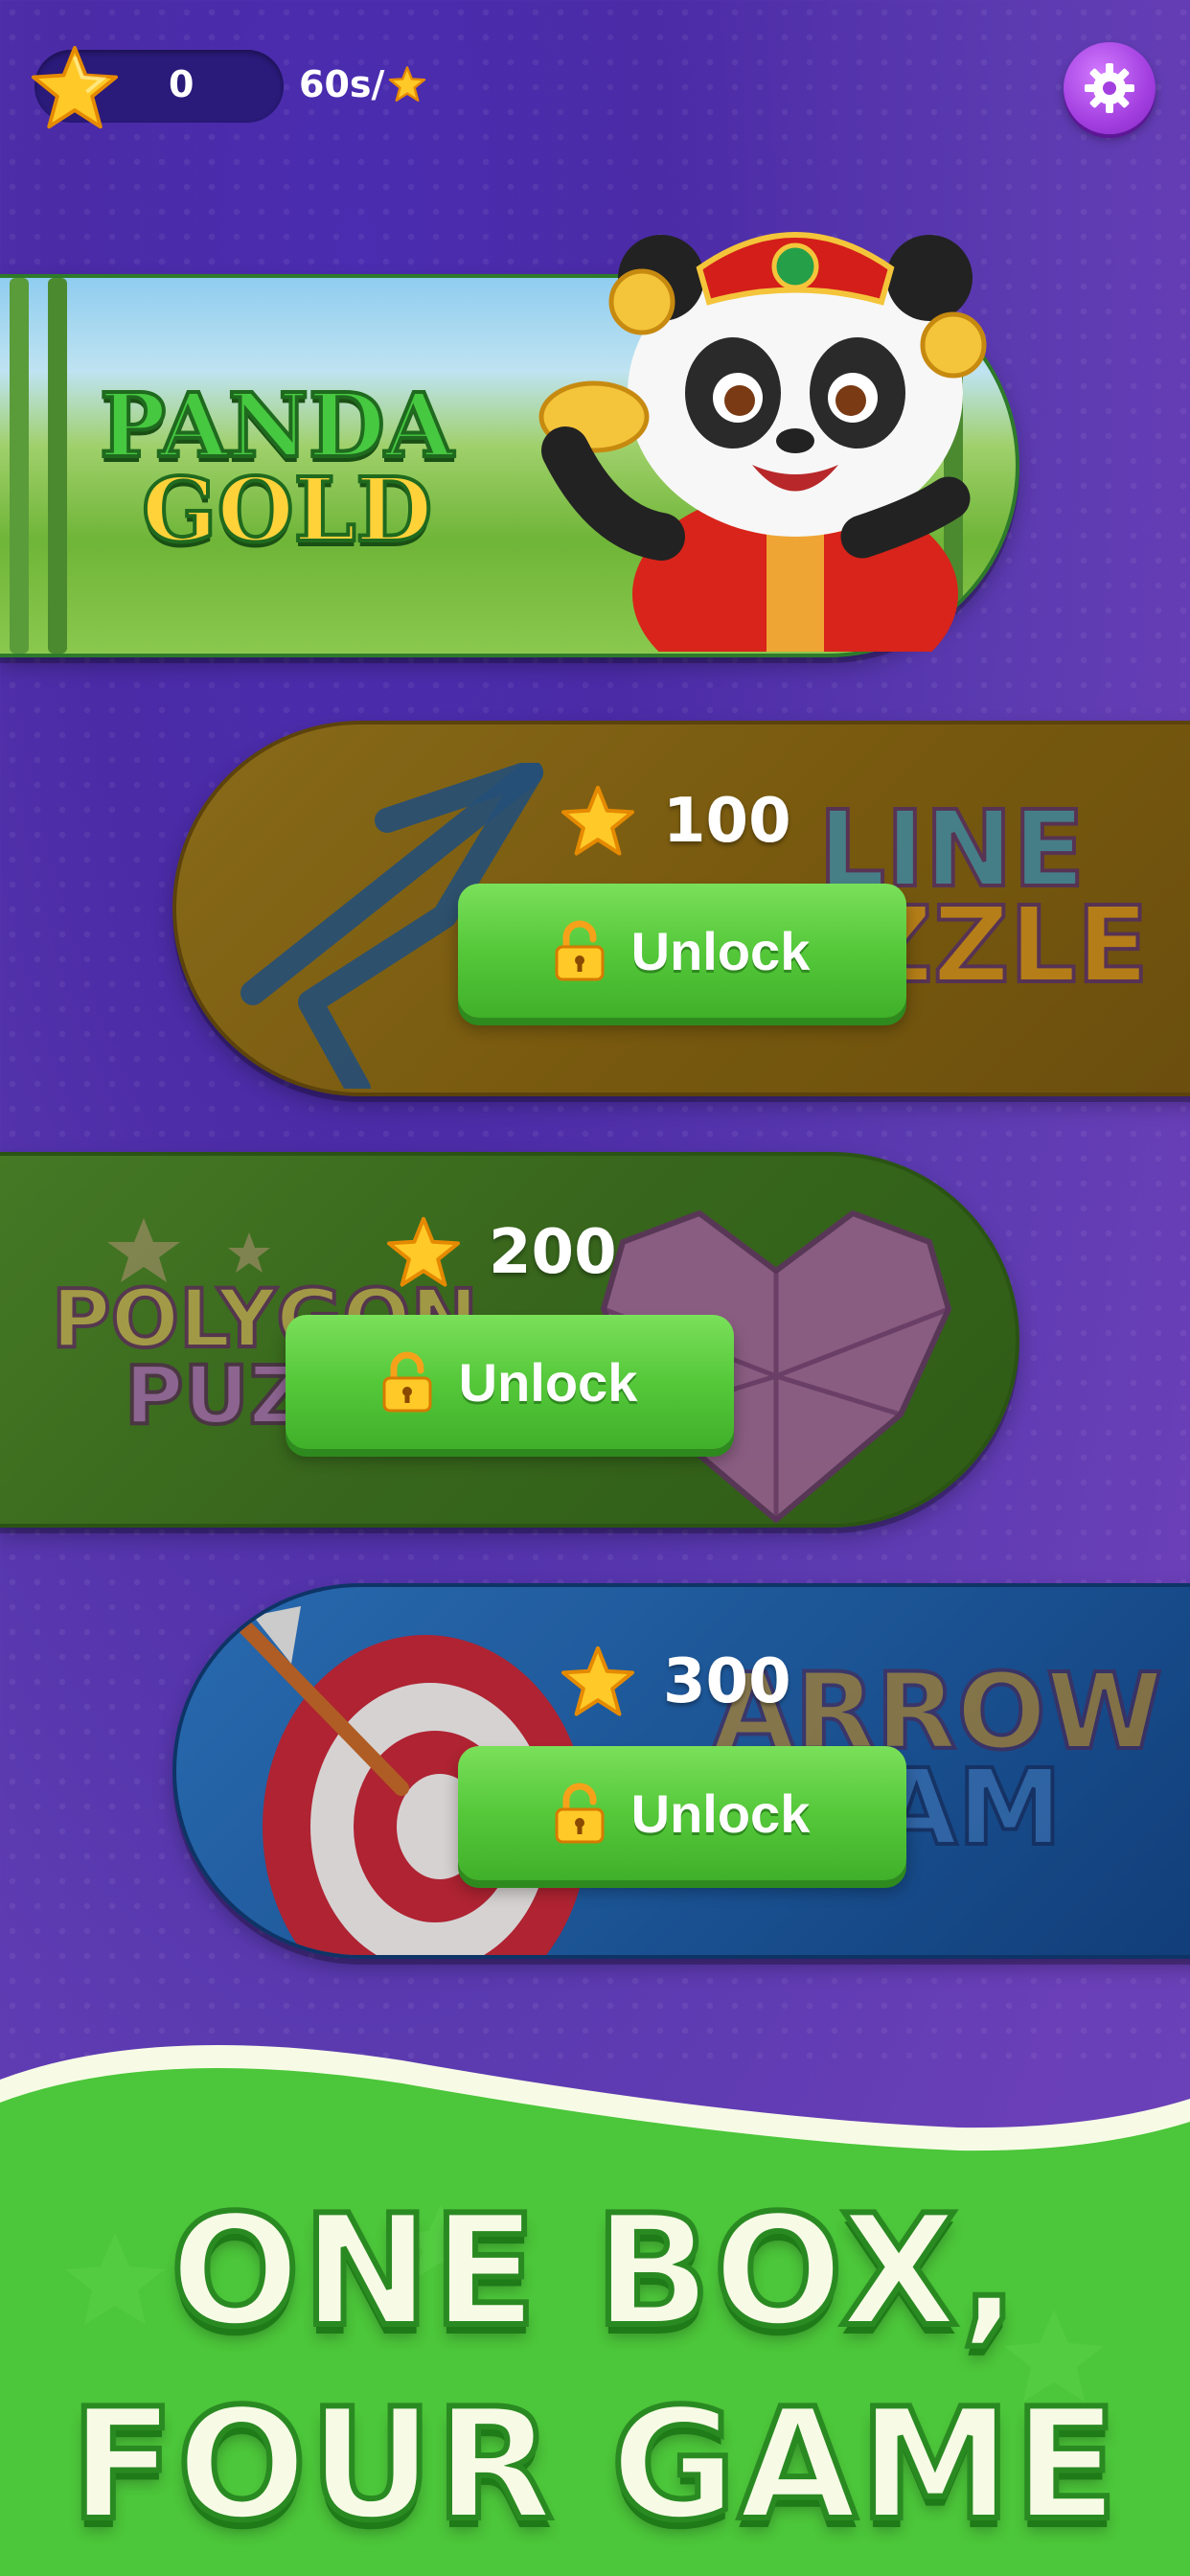  I want to click on star-rate: 60s/, so click(363, 84).